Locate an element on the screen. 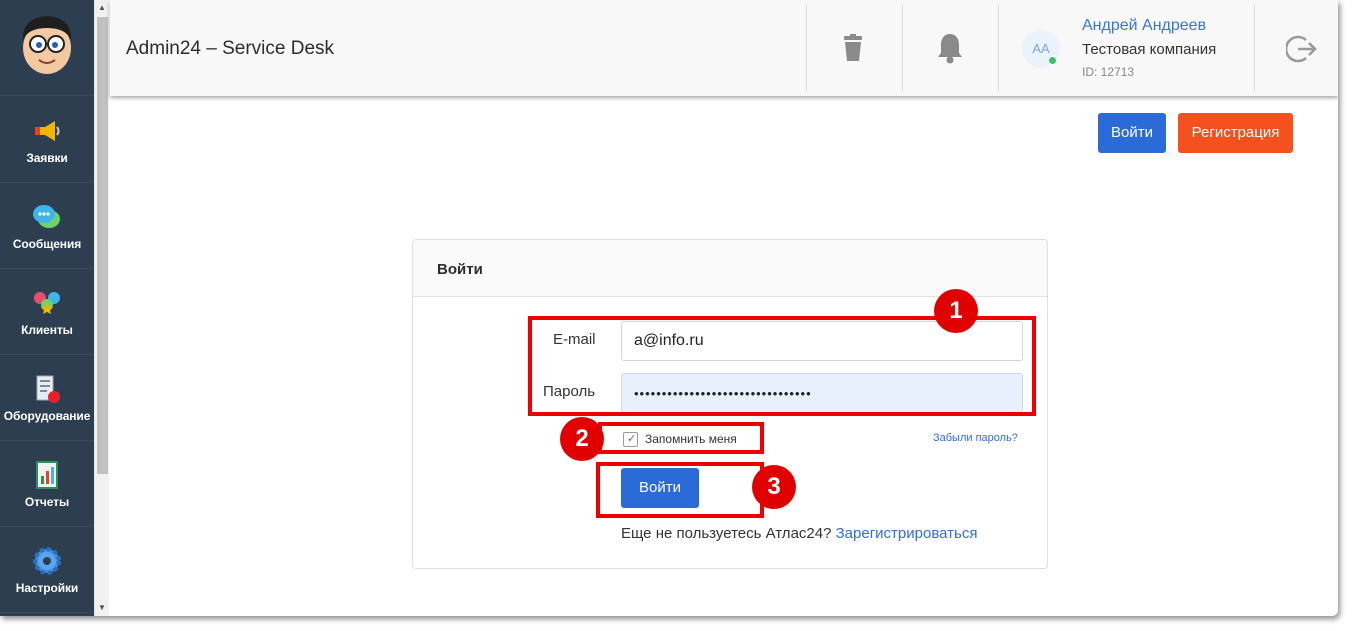 This screenshot has height=631, width=1352. sidebar-item-label: Настройки is located at coordinates (47, 588).